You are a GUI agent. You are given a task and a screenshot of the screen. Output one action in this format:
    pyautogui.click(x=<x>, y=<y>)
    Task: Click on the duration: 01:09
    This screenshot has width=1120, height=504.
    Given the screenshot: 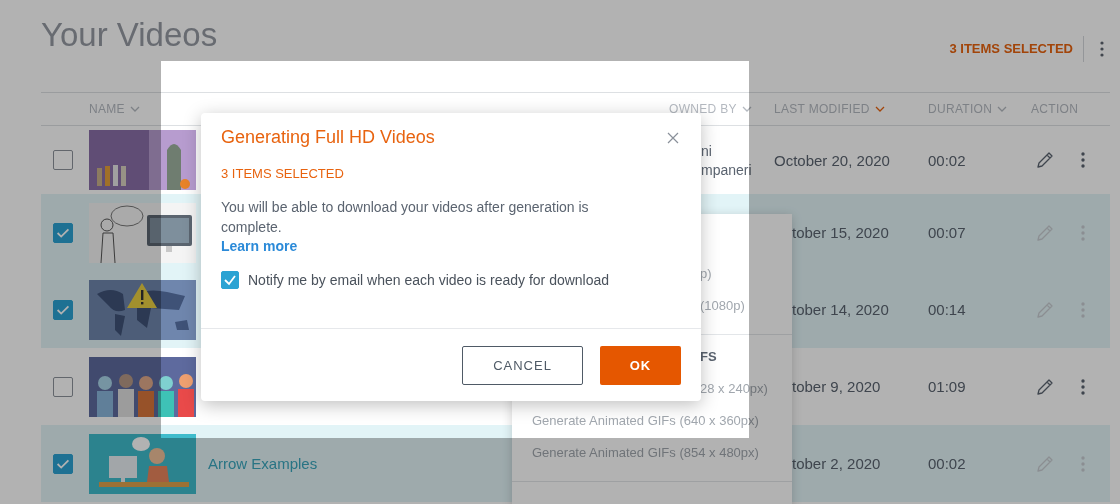 What is the action you would take?
    pyautogui.click(x=947, y=386)
    